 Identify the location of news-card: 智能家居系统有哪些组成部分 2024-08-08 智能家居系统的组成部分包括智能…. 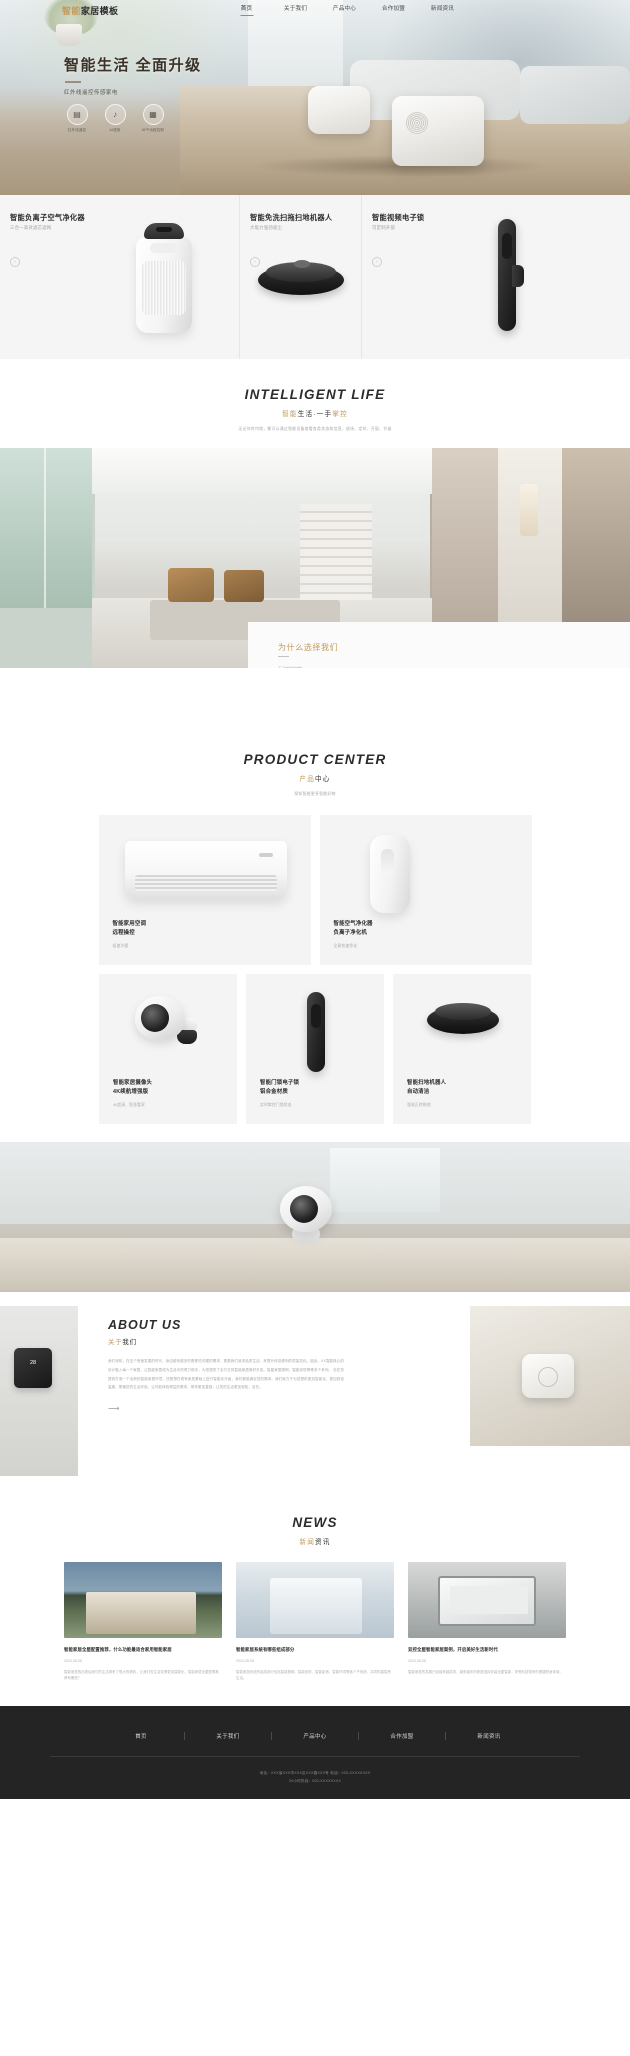
(315, 1622).